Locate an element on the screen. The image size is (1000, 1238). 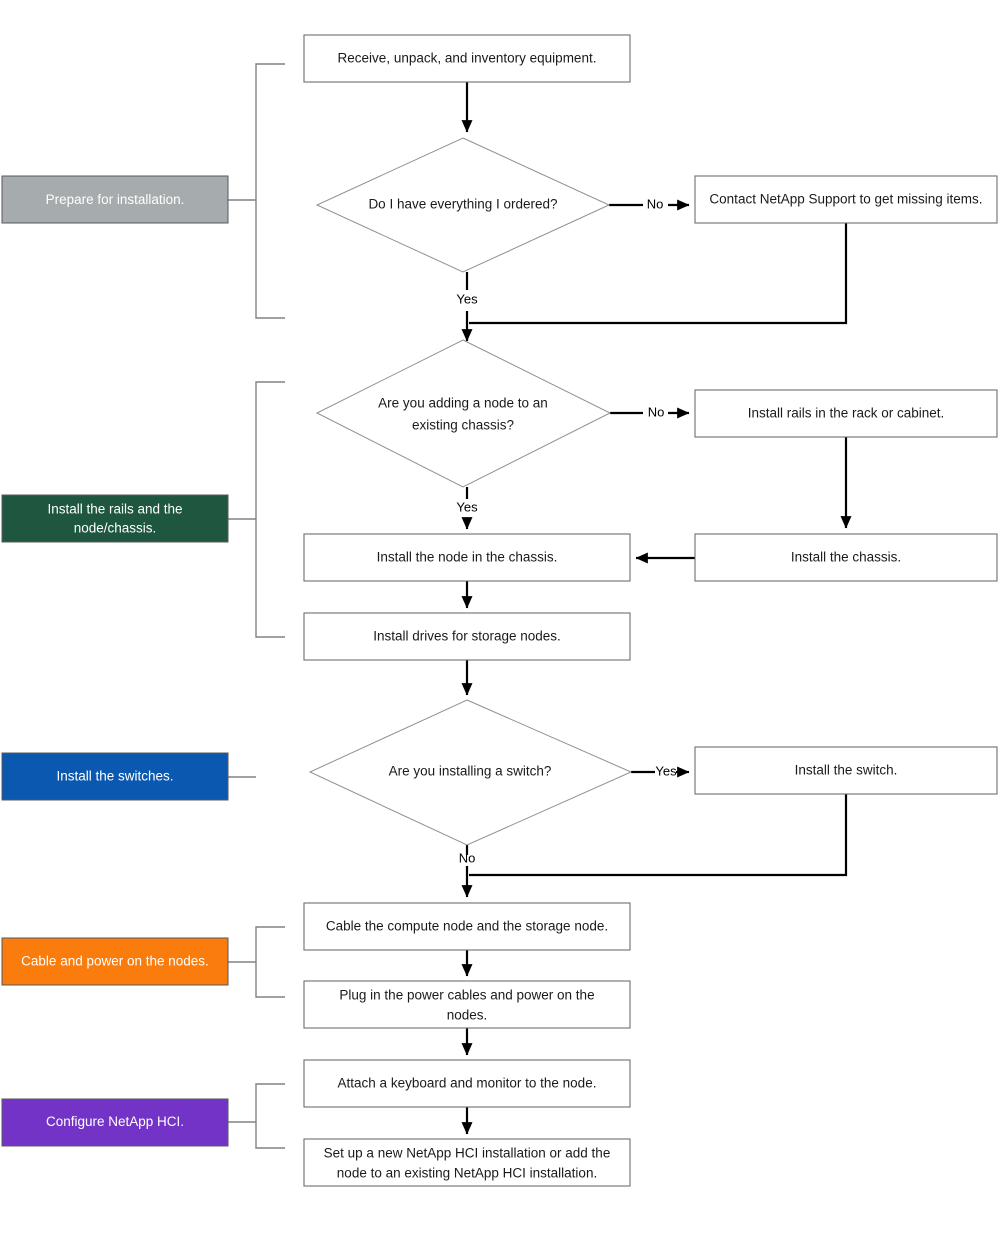
node-adding-node-shape is located at coordinates (463, 413).